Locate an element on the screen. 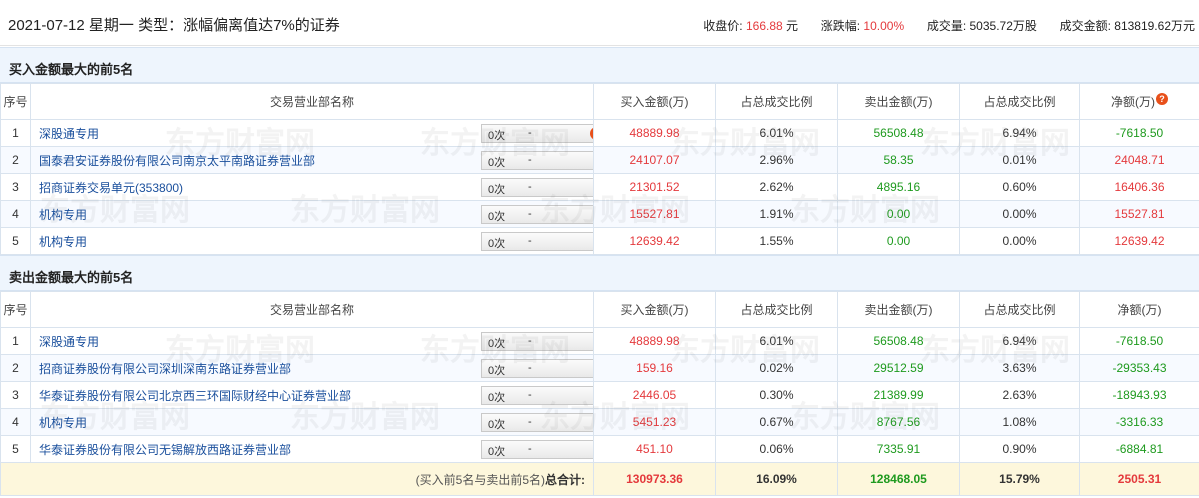 The image size is (1199, 498). buy-pct: 0.06% is located at coordinates (776, 449).